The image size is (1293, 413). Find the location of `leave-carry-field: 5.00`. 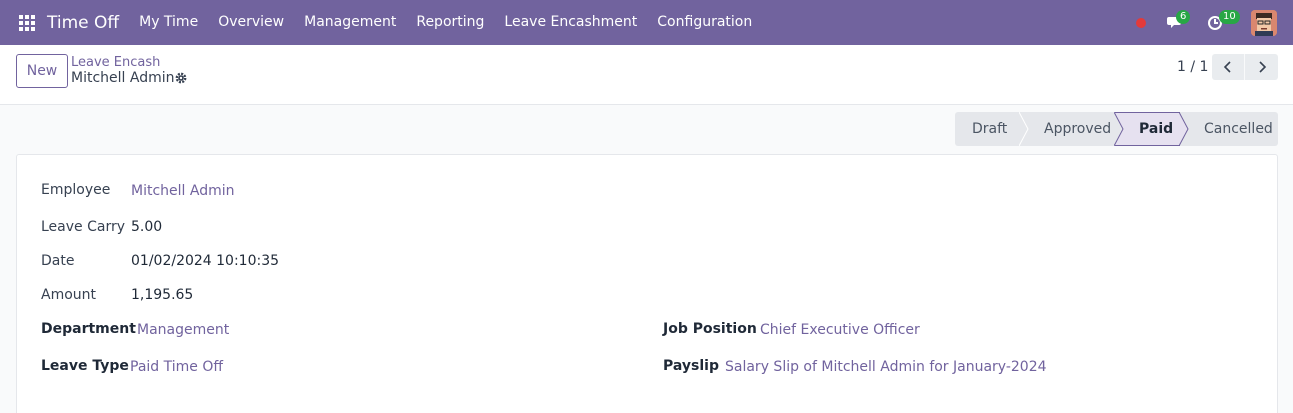

leave-carry-field: 5.00 is located at coordinates (146, 227).